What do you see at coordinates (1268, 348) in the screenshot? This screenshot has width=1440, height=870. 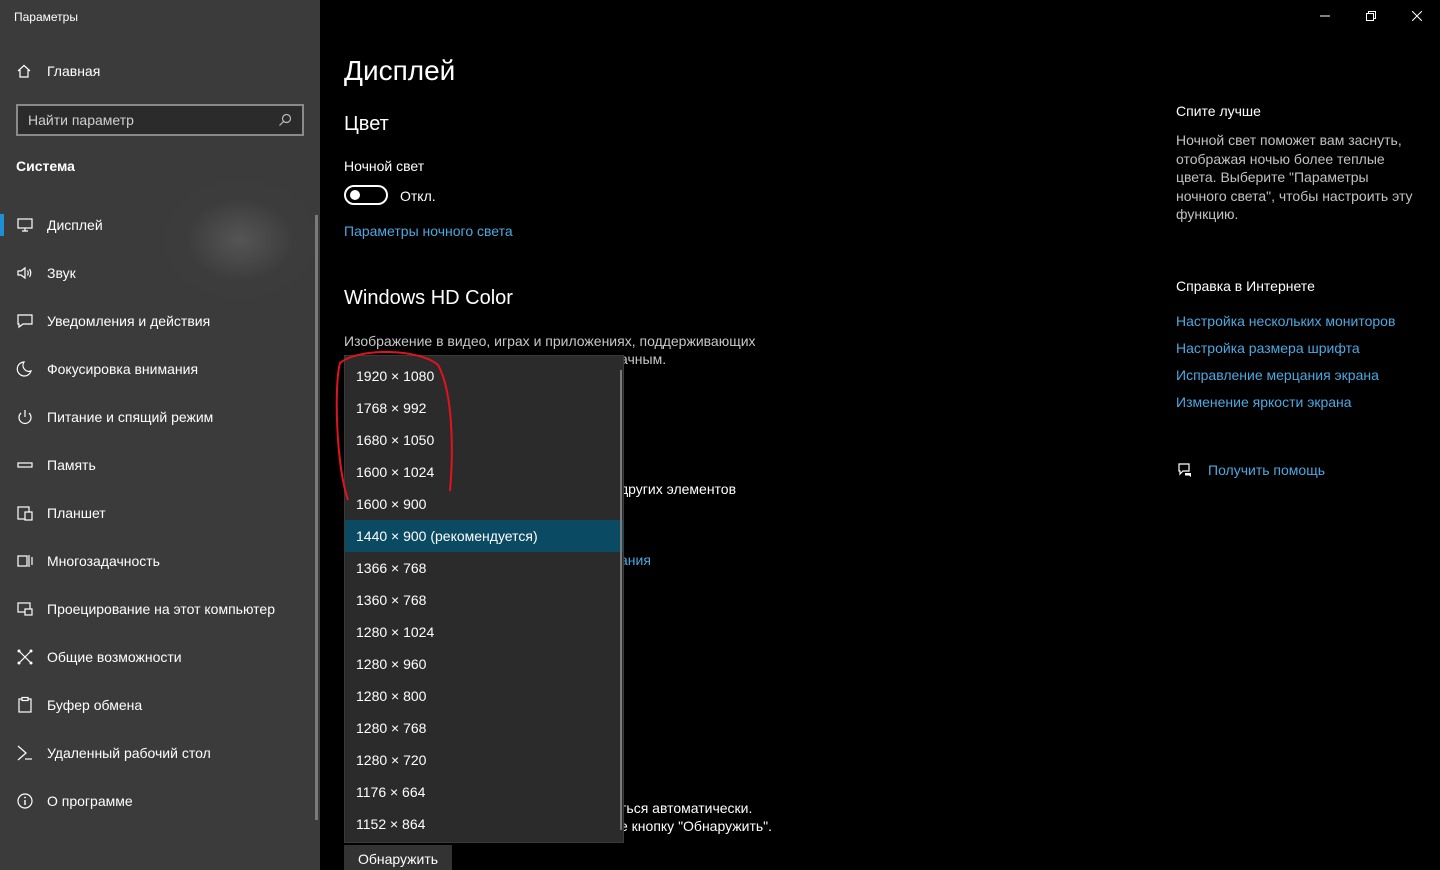 I see `help-link-font-size: Настройка размера шрифта` at bounding box center [1268, 348].